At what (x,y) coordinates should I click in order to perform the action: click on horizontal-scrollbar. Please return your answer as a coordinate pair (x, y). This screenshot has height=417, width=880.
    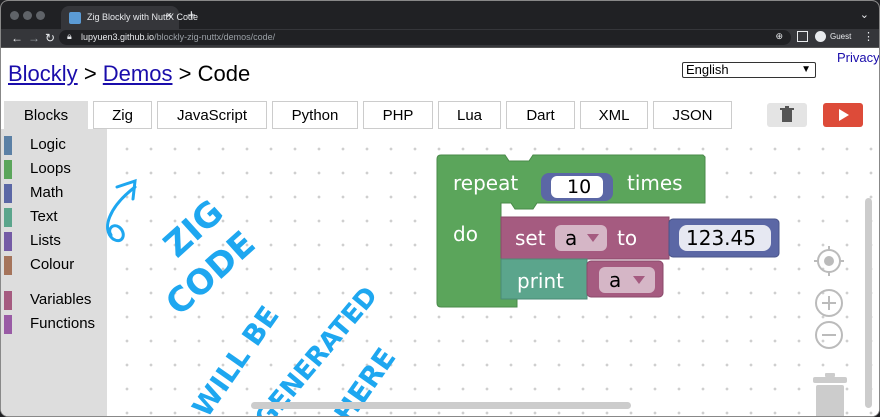
    Looking at the image, I should click on (441, 405).